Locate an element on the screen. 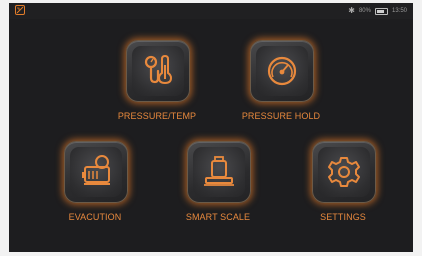 This screenshot has width=422, height=256. battery-percent: 80% is located at coordinates (364, 11).